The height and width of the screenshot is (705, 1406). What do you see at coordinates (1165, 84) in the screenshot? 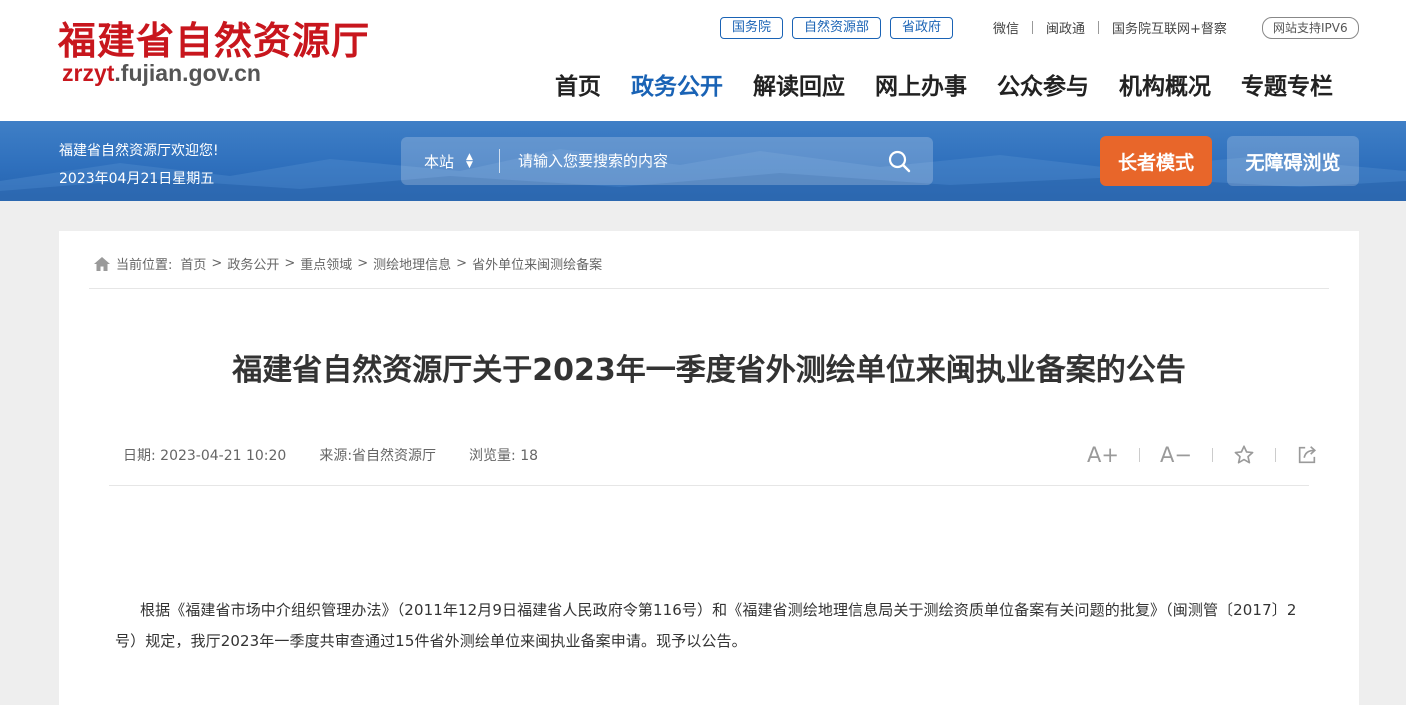
I see `nav-about: 机构概况` at bounding box center [1165, 84].